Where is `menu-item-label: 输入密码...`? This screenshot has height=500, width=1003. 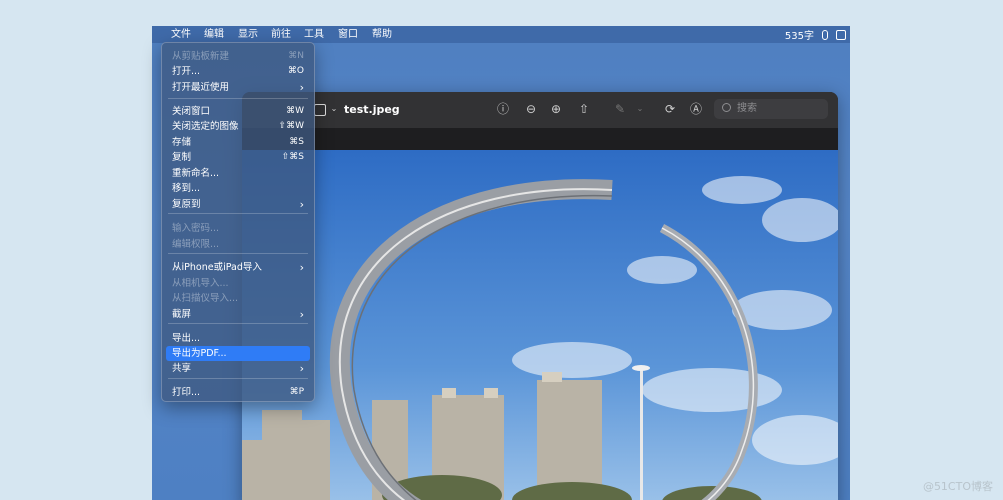 menu-item-label: 输入密码... is located at coordinates (196, 228).